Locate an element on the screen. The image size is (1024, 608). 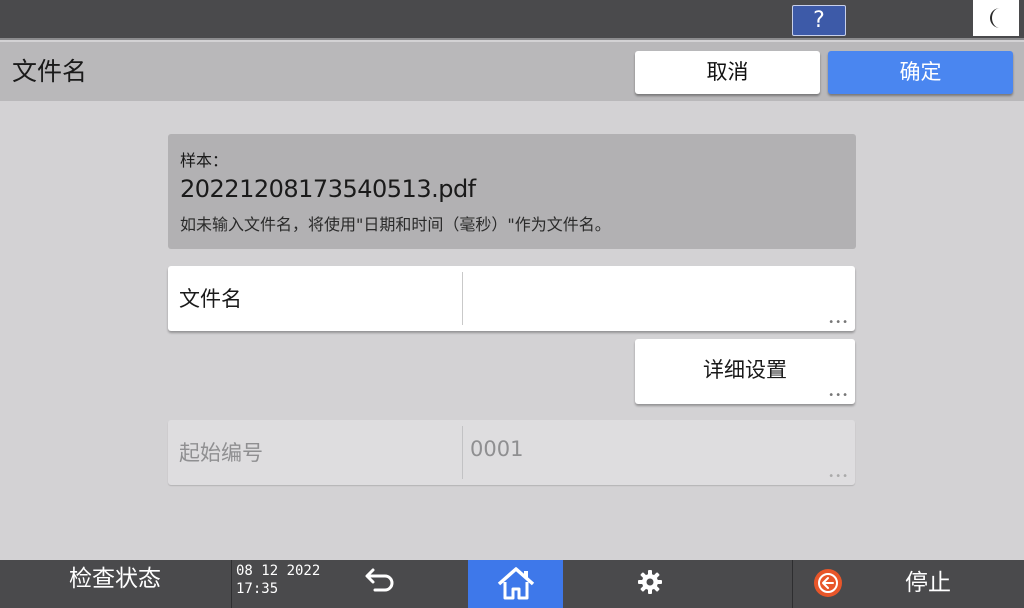
page-header: 文件名 取消 确定 is located at coordinates (512, 71).